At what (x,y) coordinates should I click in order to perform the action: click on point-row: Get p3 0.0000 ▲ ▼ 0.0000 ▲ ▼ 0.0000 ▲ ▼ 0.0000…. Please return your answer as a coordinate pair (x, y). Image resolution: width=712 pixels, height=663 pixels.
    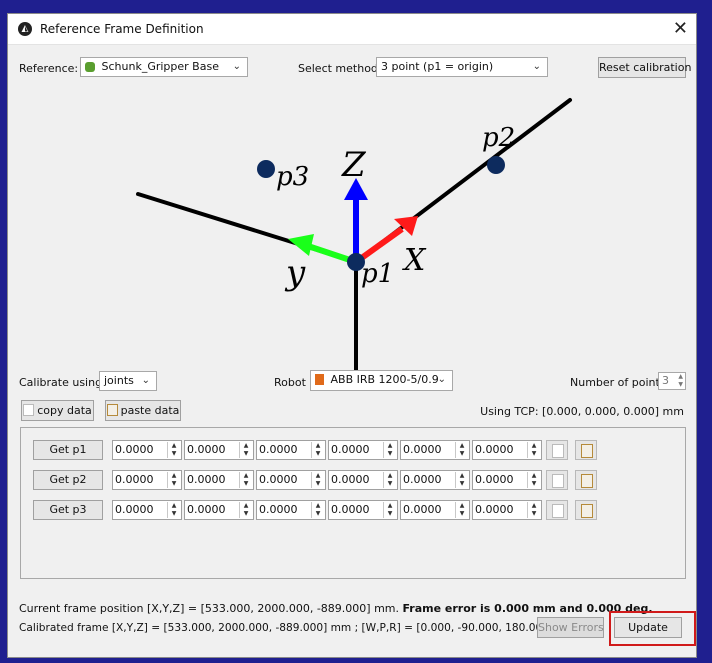
    Looking at the image, I should click on (333, 511).